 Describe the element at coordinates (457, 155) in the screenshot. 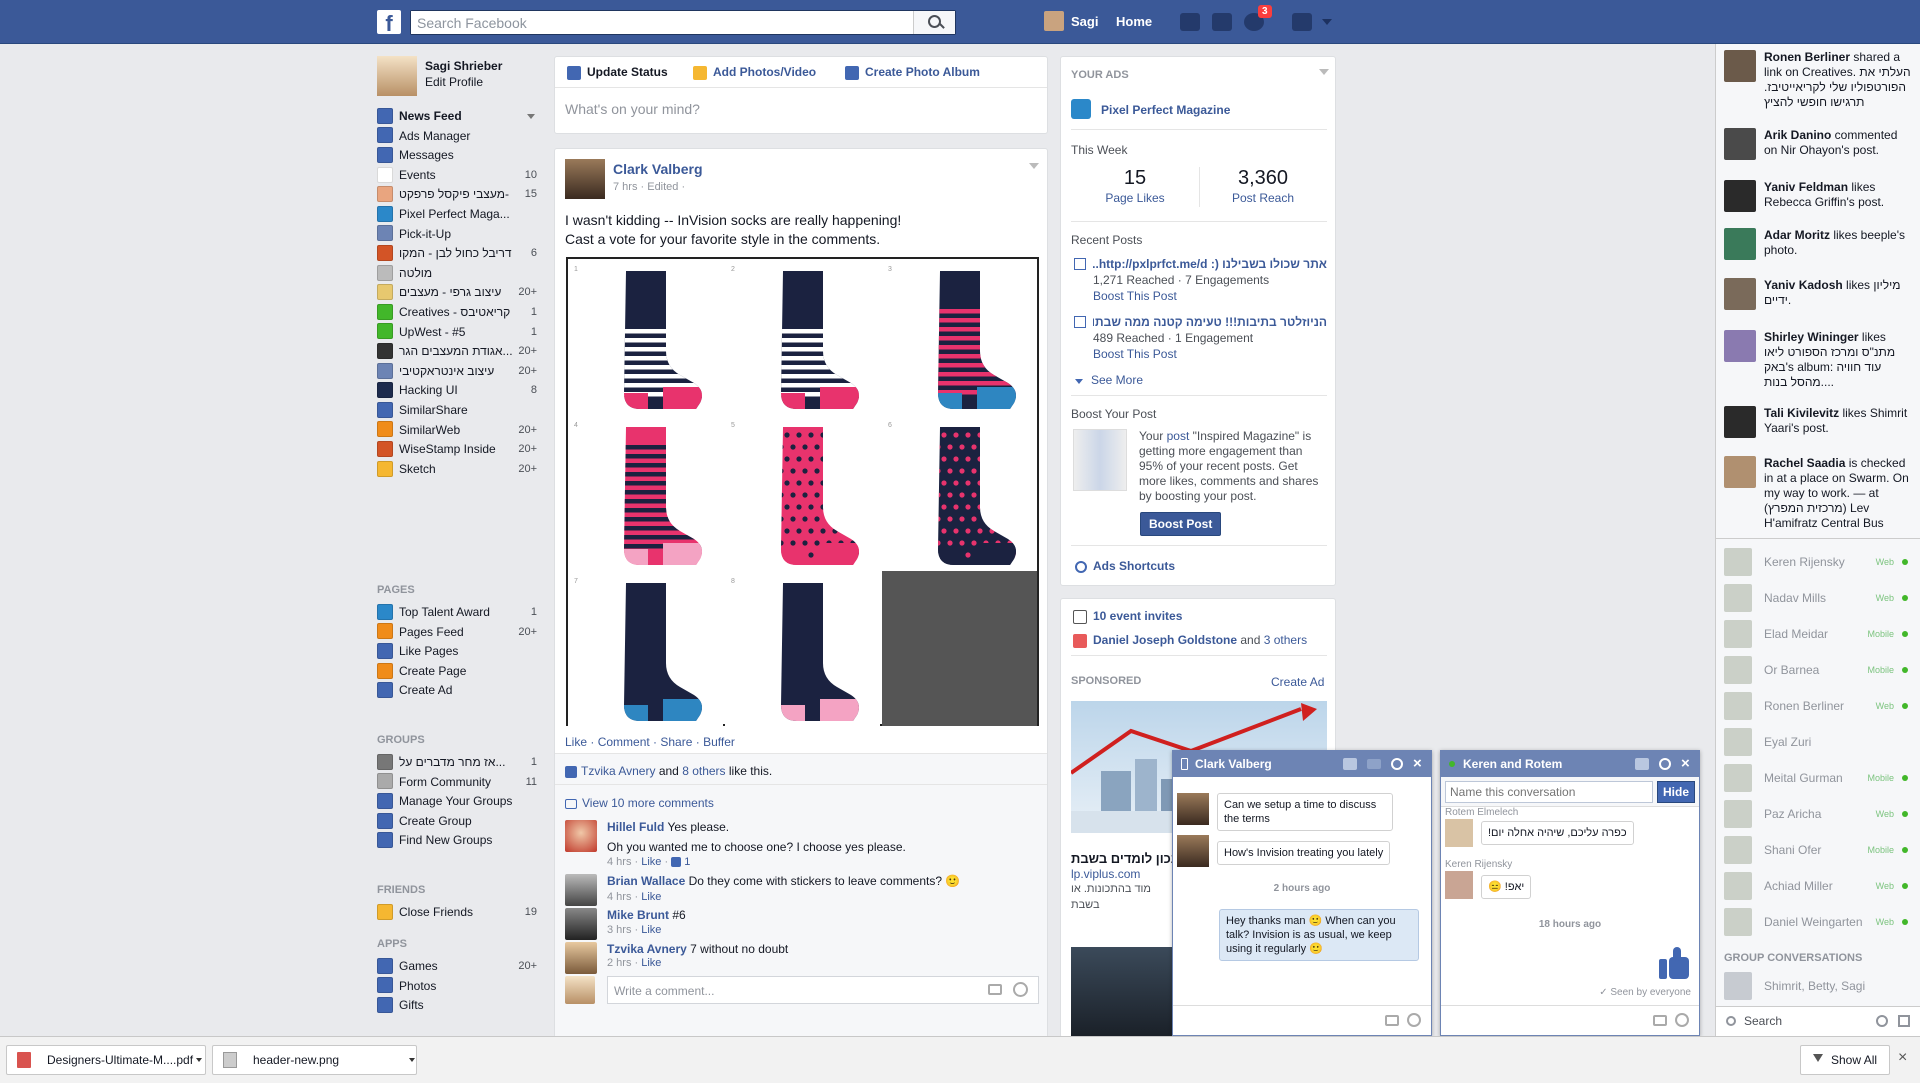

I see `nav-item: Messages` at that location.